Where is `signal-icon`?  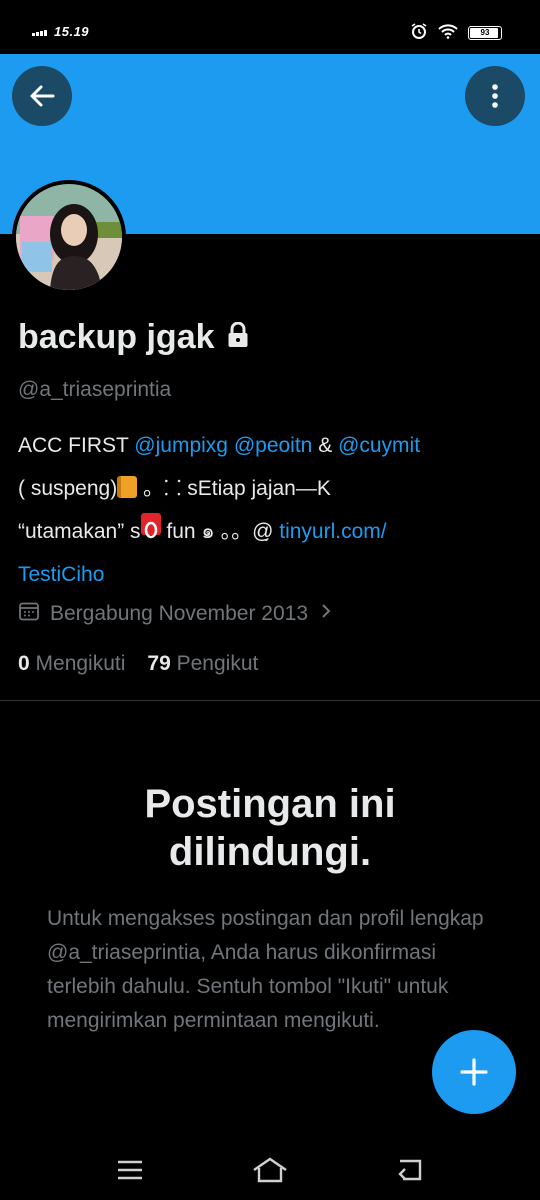
signal-icon is located at coordinates (39, 33).